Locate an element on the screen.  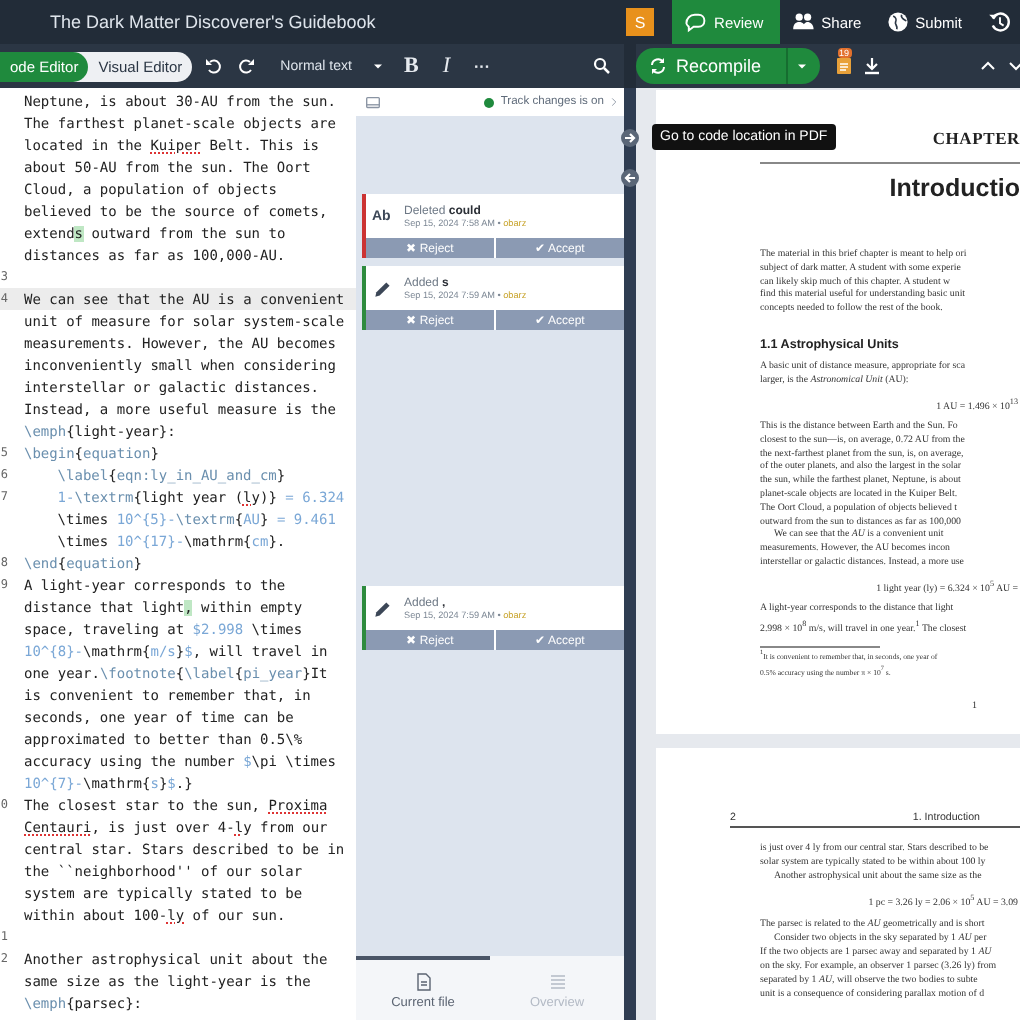
redo-icon is located at coordinates (246, 66).